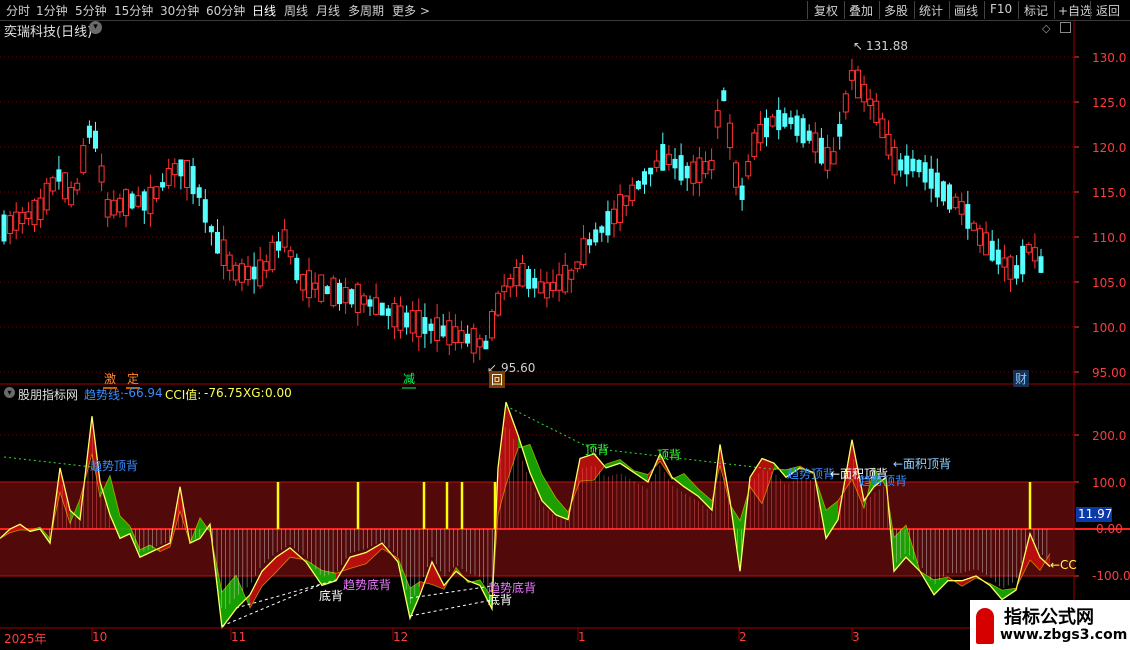  What do you see at coordinates (582, 637) in the screenshot?
I see `date-axis-label: 1` at bounding box center [582, 637].